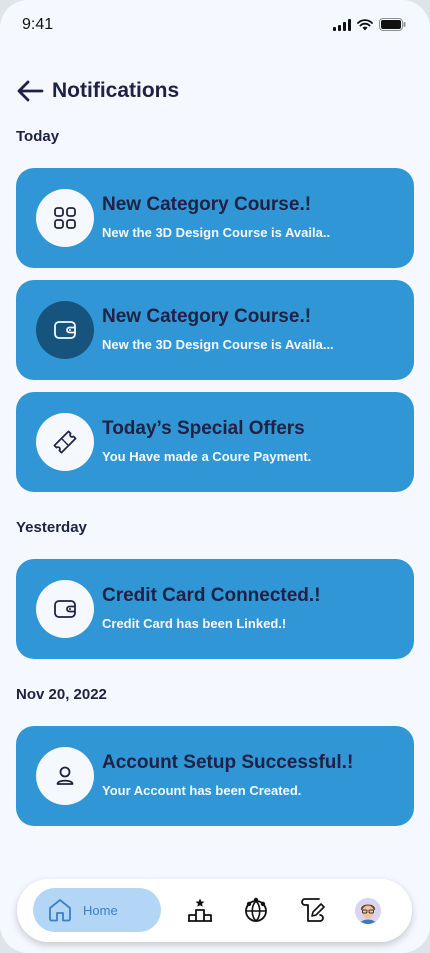  Describe the element at coordinates (194, 623) in the screenshot. I see `notification-subtitle: Credit Card has been Linked.!` at that location.